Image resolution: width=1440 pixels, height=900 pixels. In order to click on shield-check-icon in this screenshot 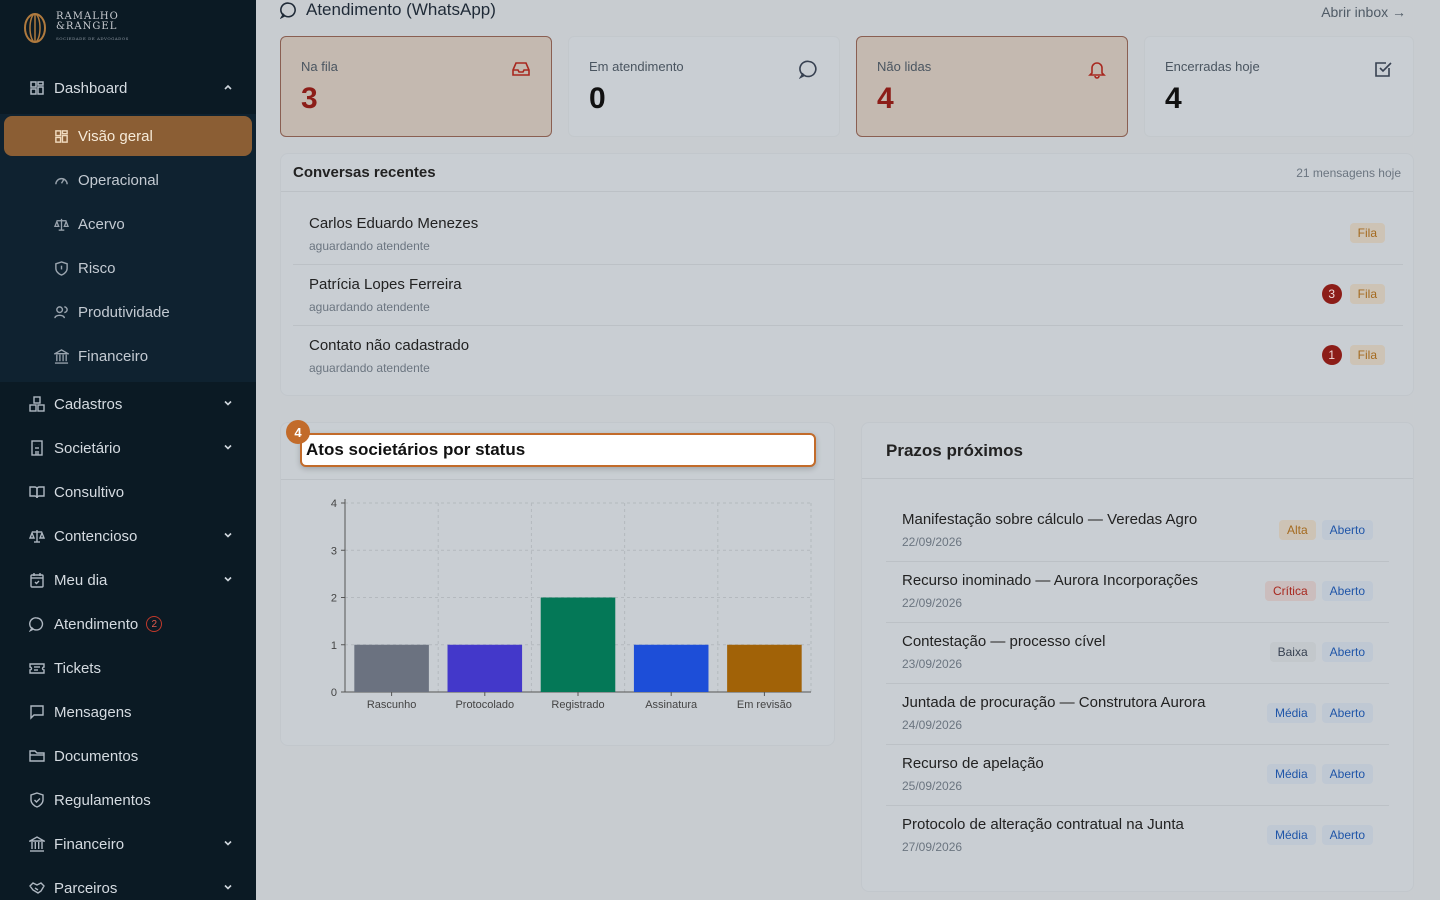, I will do `click(37, 800)`.